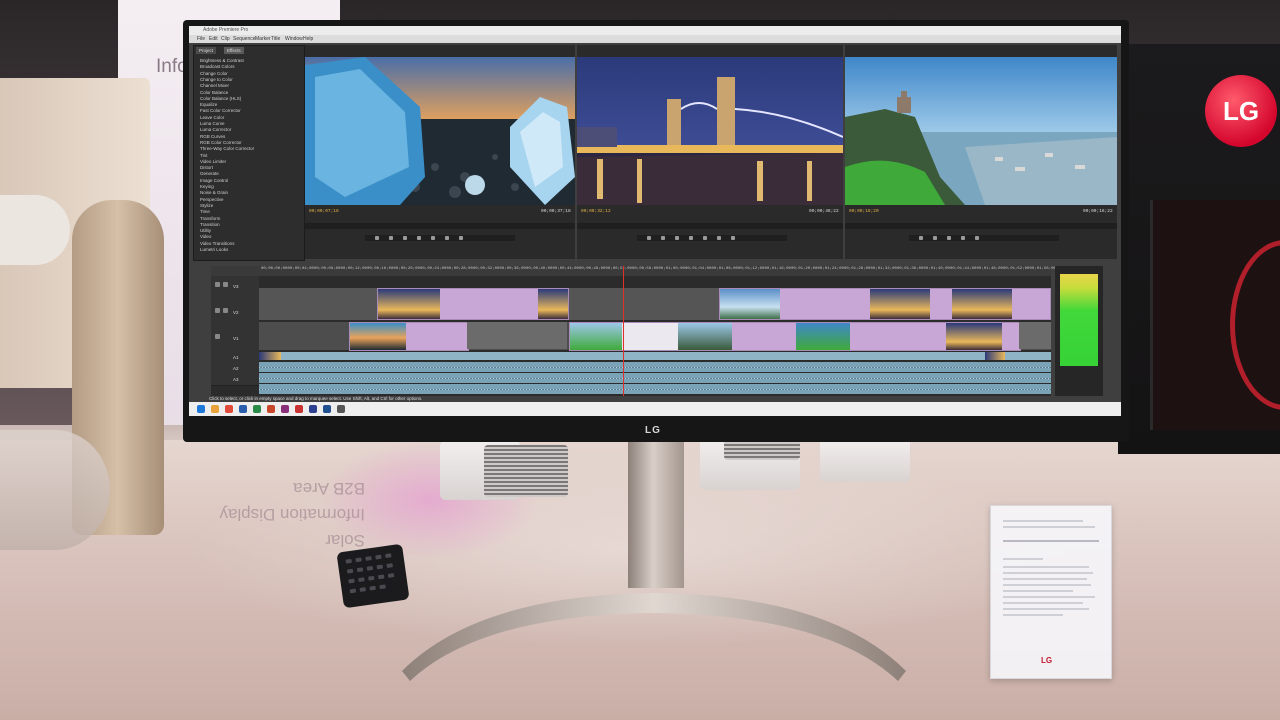 This screenshot has width=1280, height=720. Describe the element at coordinates (209, 174) in the screenshot. I see `effects-list-item: Generate` at that location.